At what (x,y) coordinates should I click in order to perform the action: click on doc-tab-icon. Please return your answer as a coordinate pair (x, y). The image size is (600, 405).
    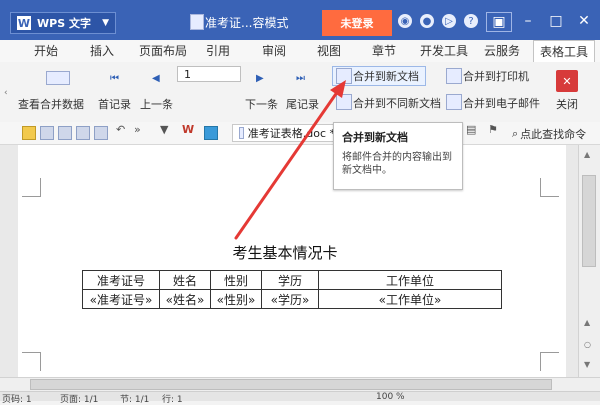
    Looking at the image, I should click on (241, 133).